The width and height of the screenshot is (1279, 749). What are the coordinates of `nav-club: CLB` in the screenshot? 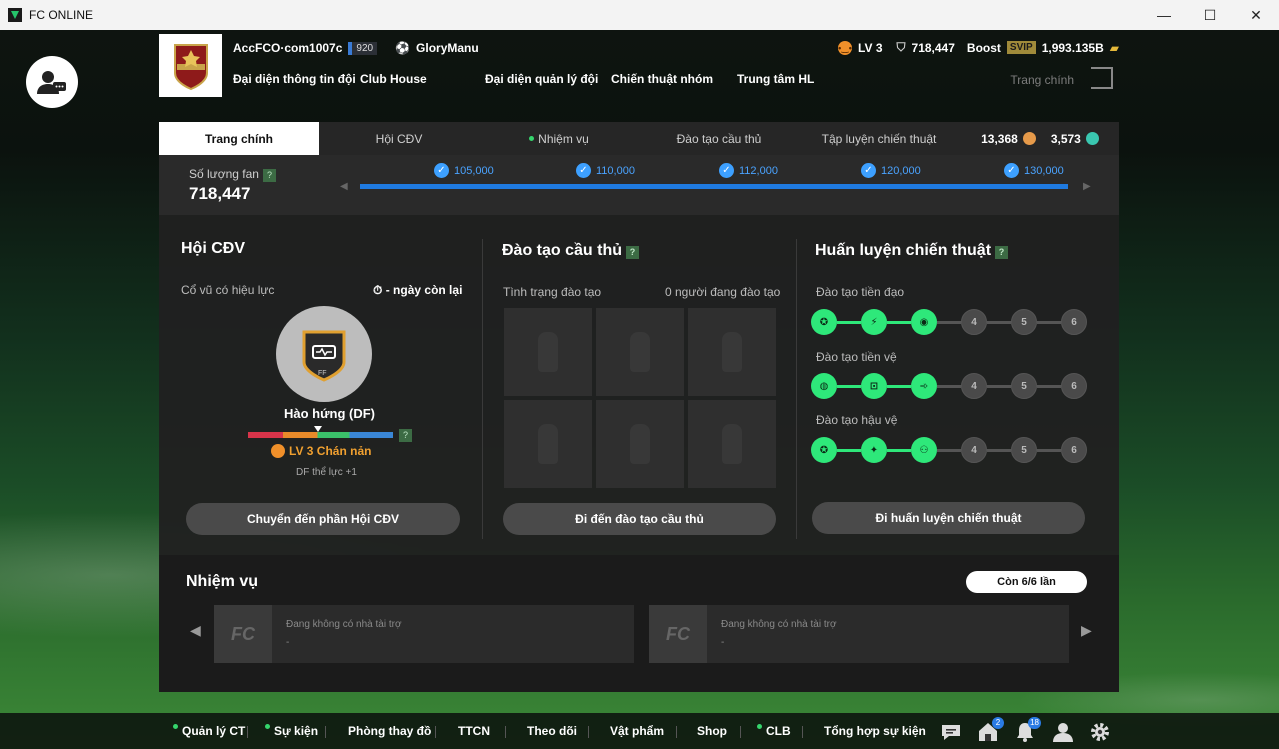 It's located at (774, 731).